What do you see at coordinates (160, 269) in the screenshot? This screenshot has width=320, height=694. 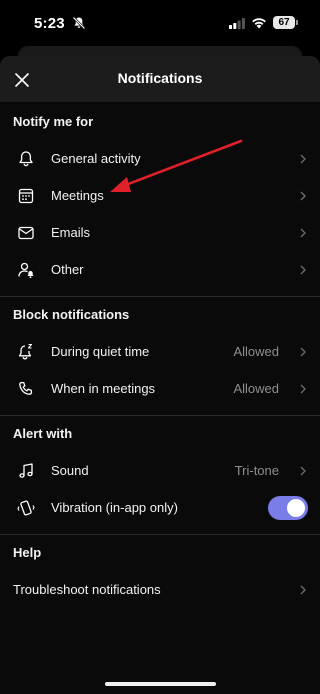 I see `row-other: Other` at bounding box center [160, 269].